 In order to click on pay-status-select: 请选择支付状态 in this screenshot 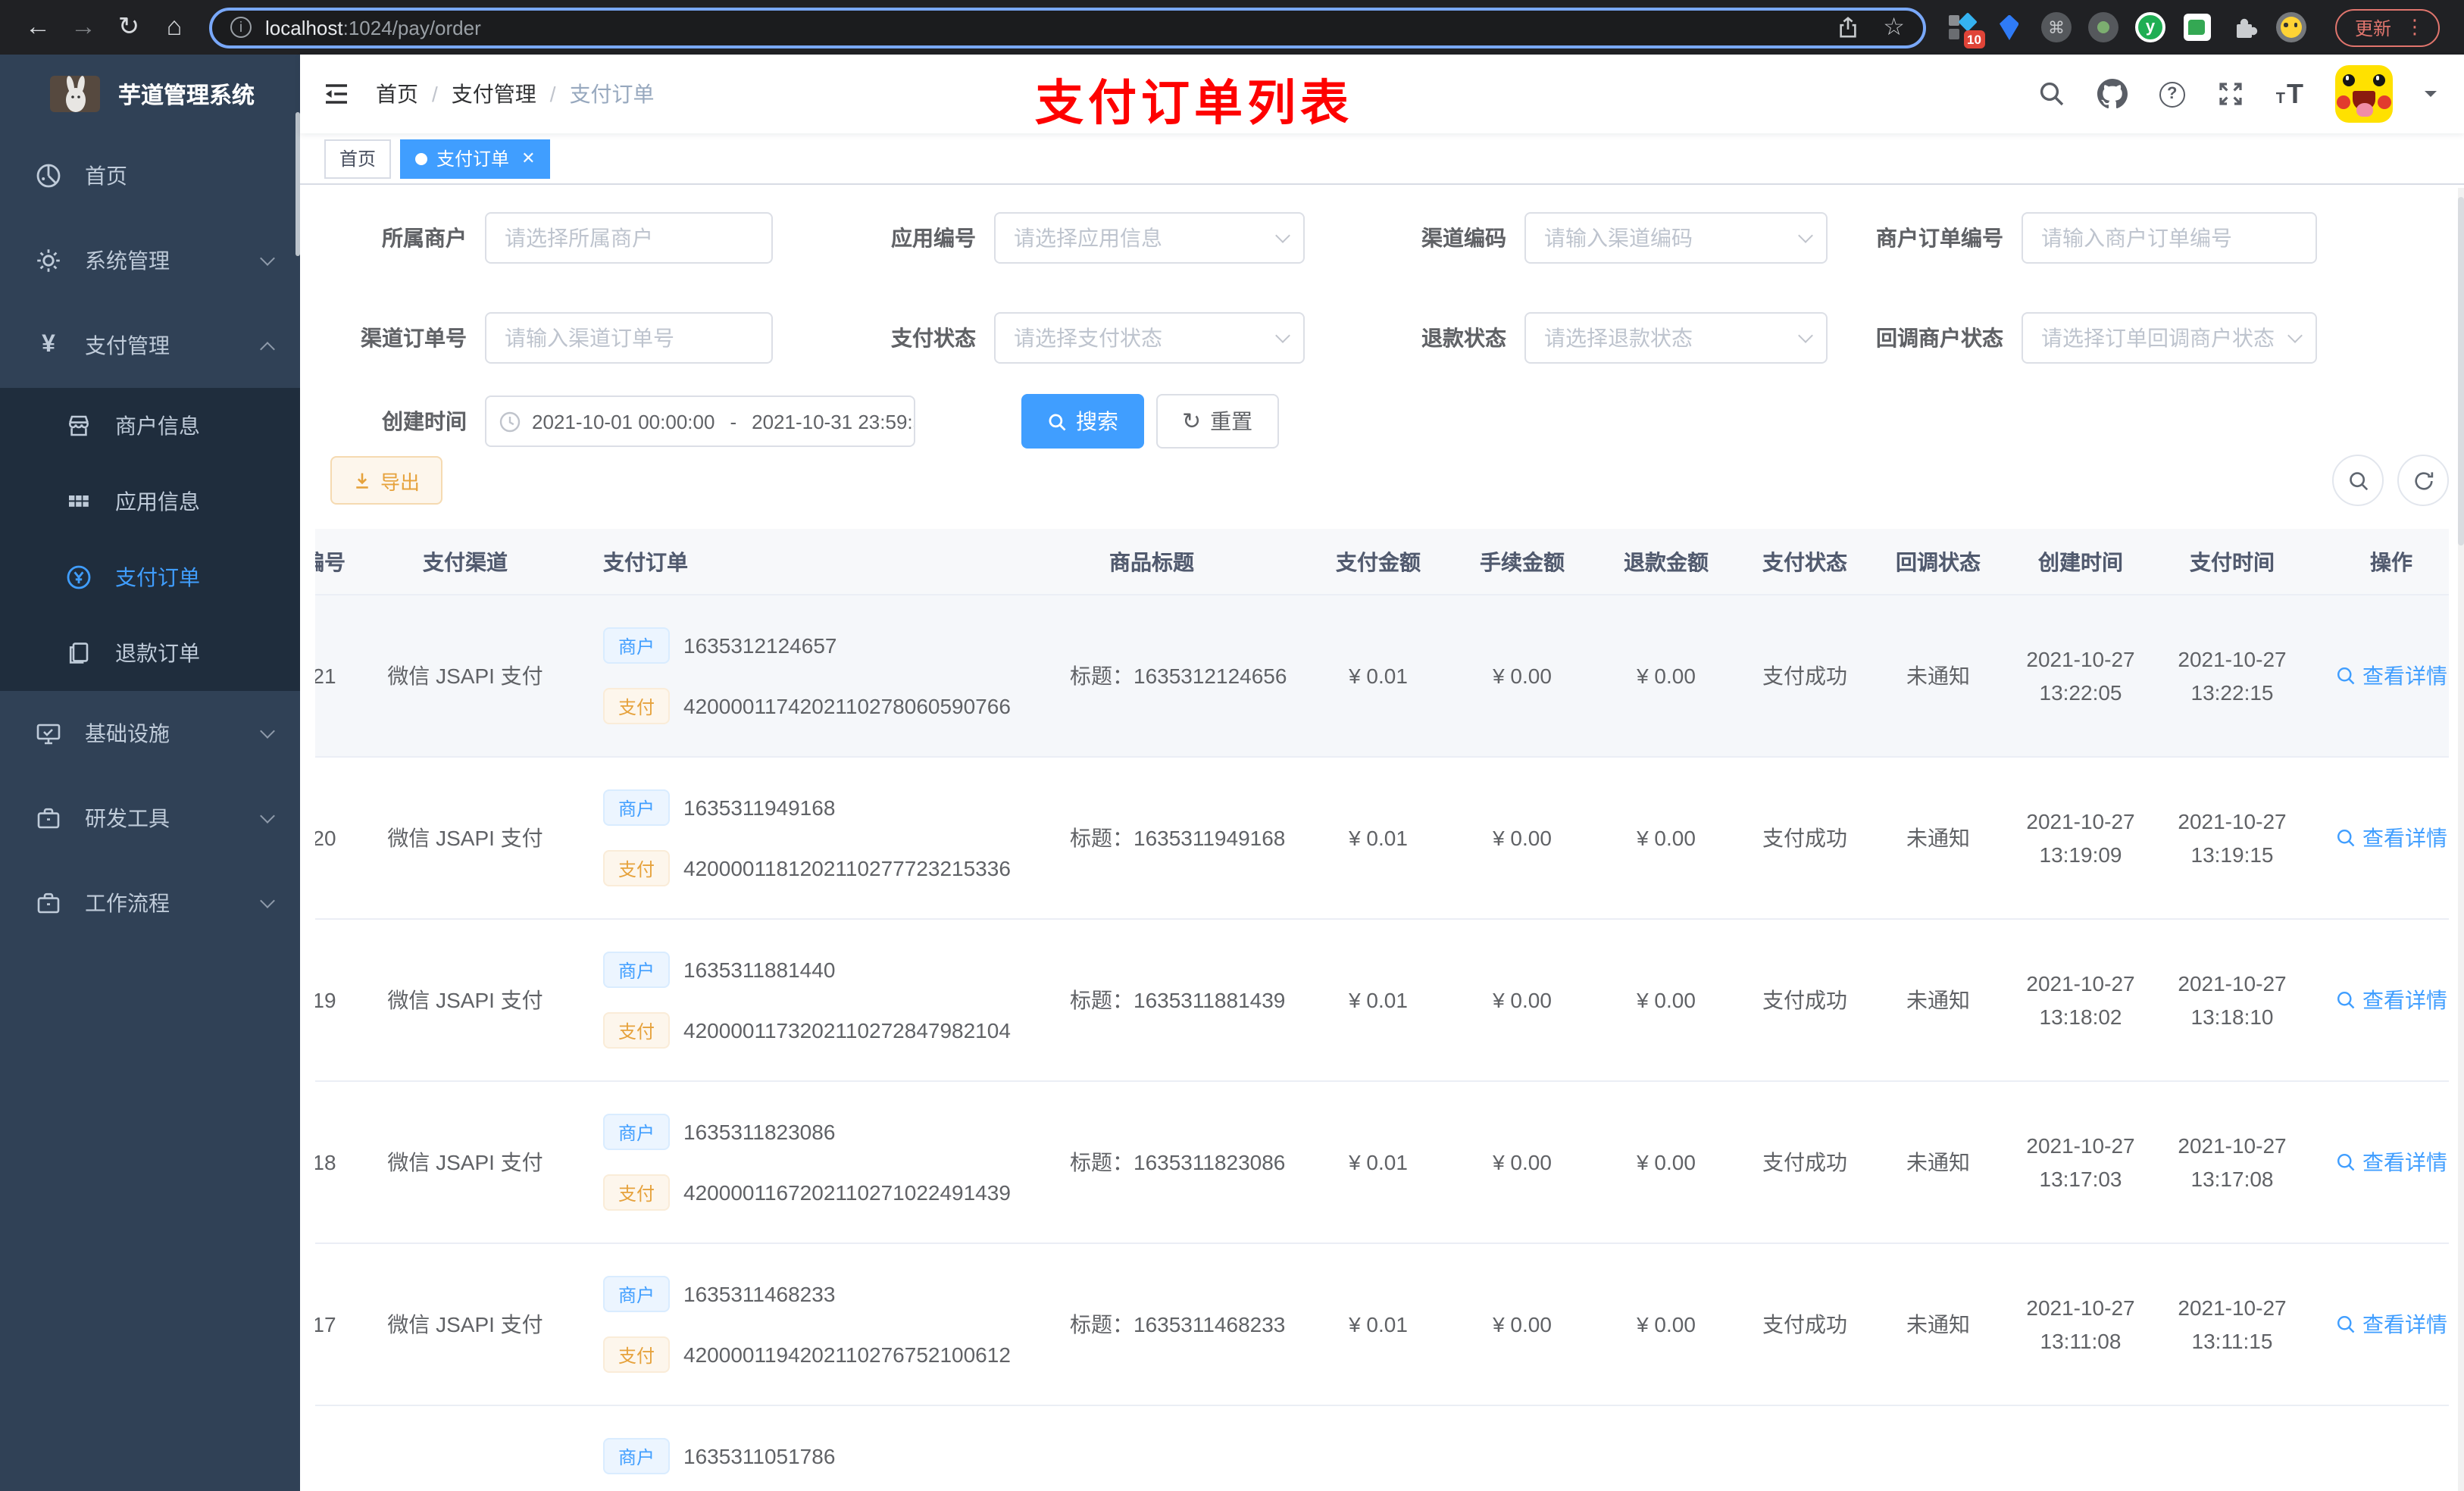, I will do `click(1149, 338)`.